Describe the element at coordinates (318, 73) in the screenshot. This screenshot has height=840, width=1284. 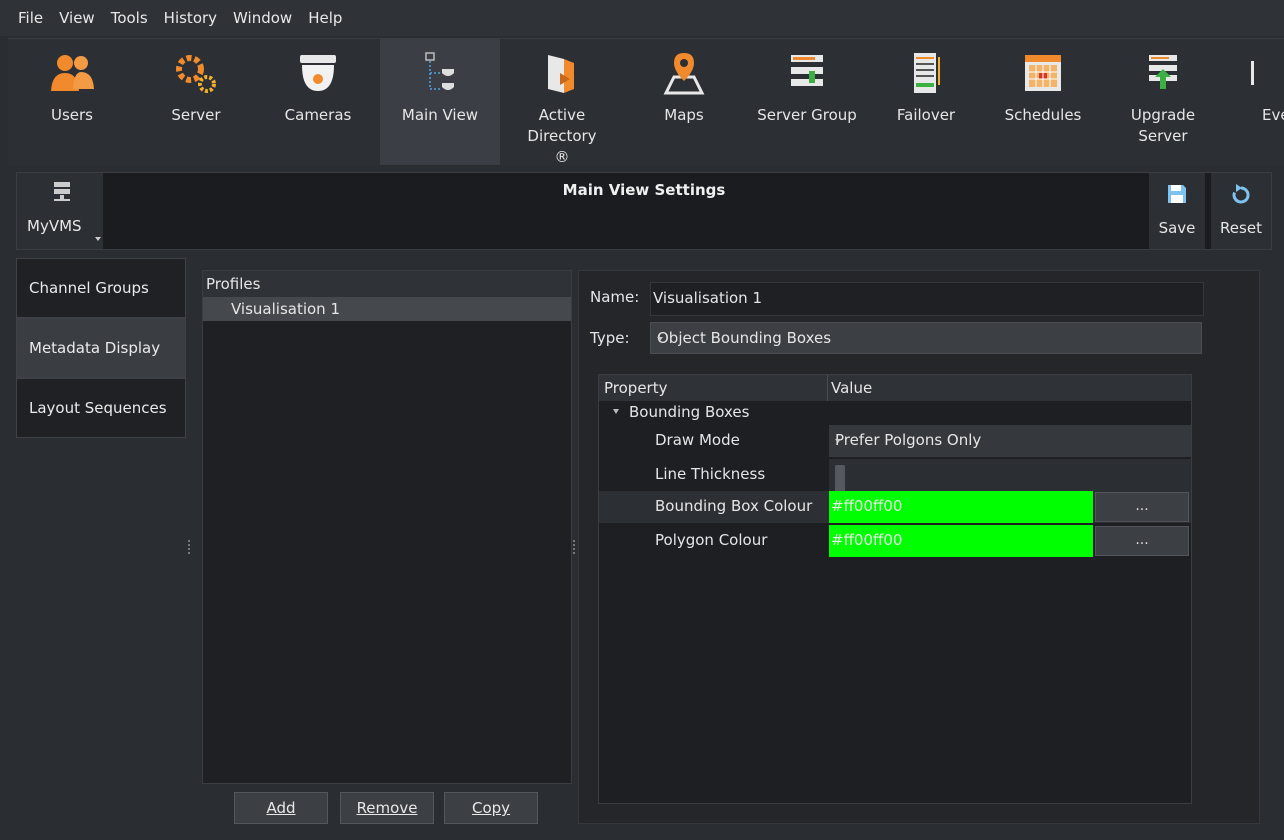
I see `dome-camera-icon` at that location.